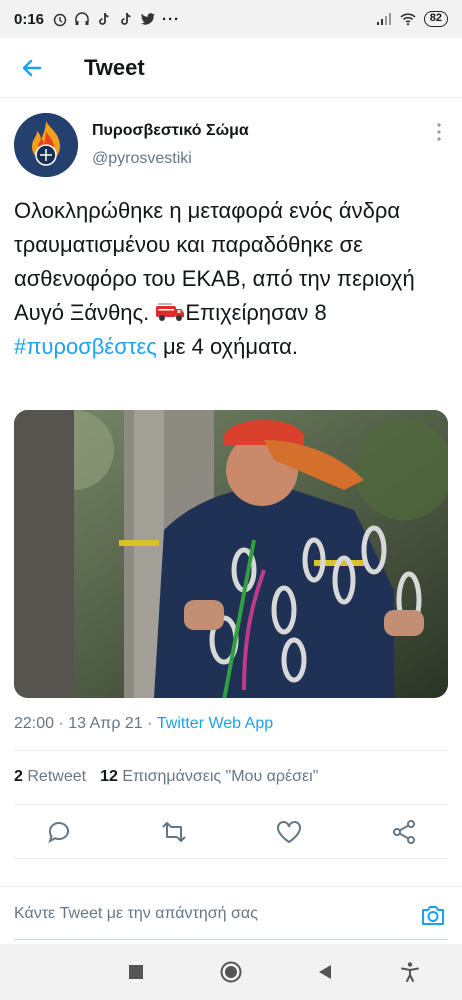 The width and height of the screenshot is (462, 1000). What do you see at coordinates (29, 19) in the screenshot?
I see `status-time: 0:16` at bounding box center [29, 19].